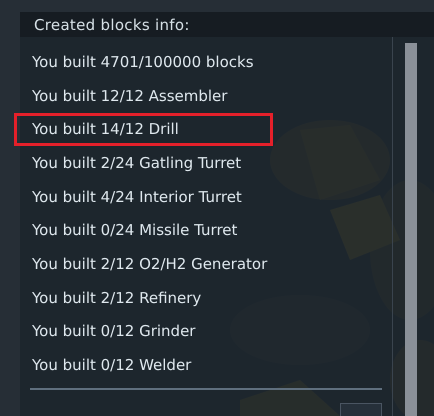 This screenshot has height=416, width=434. I want to click on list-item: You built 0/24 Missile Turret, so click(135, 230).